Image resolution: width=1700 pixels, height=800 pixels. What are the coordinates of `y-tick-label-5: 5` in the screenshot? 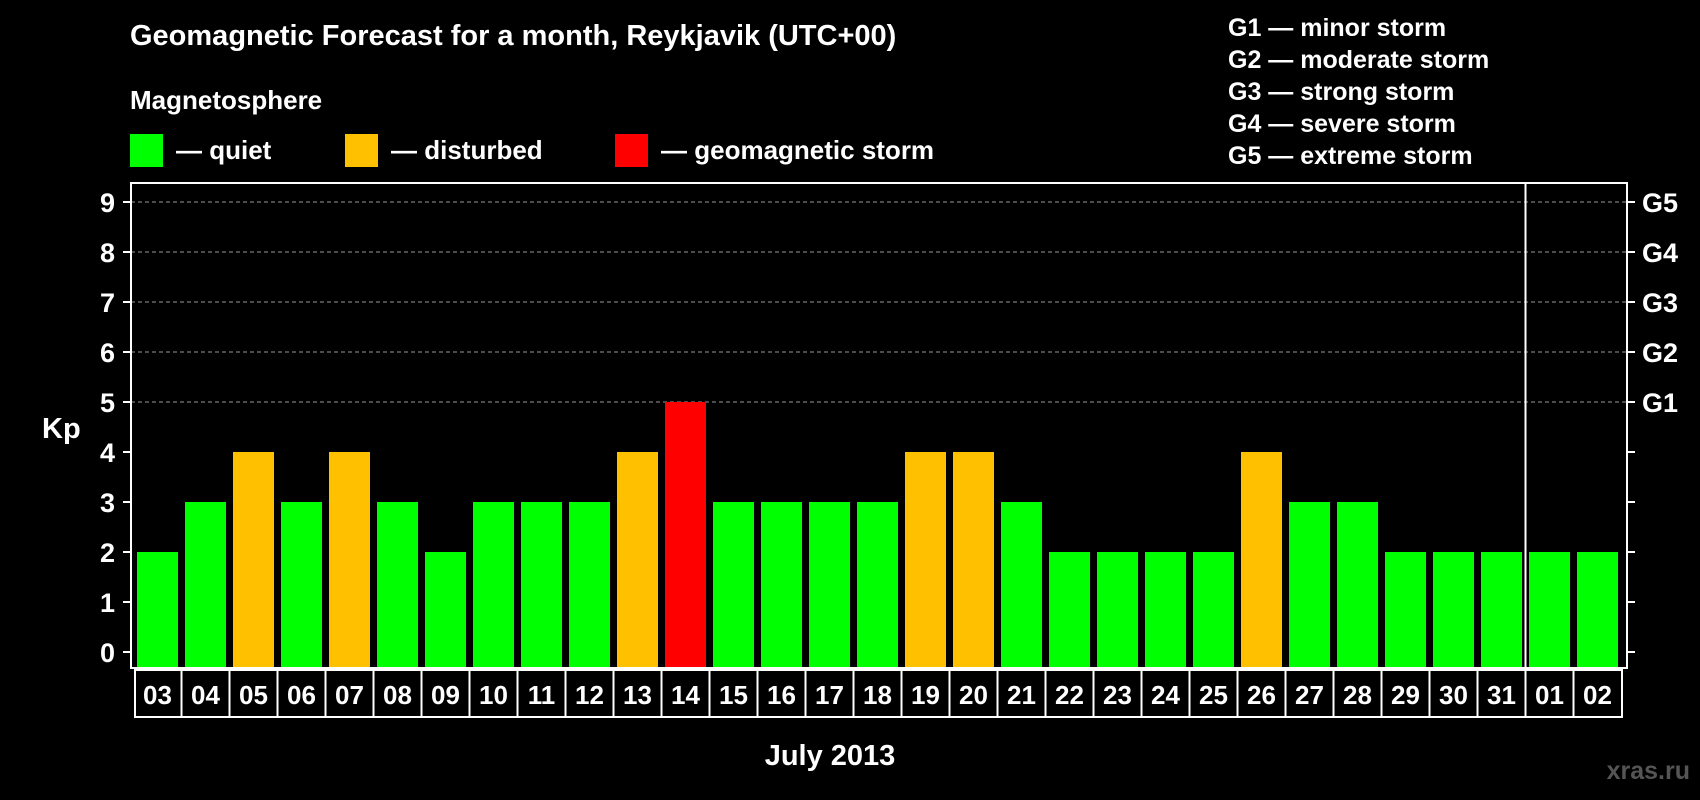 It's located at (107, 403).